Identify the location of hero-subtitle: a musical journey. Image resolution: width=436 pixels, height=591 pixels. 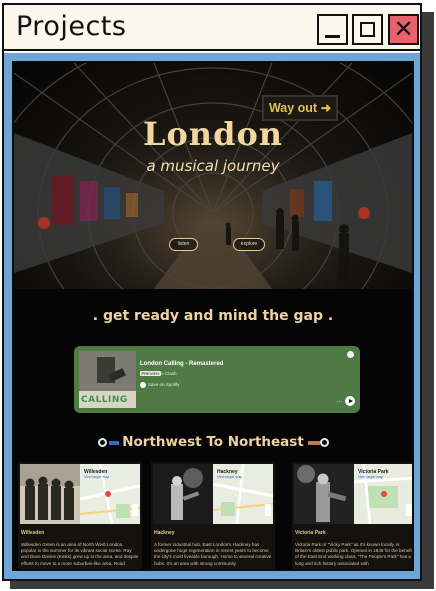
(213, 166).